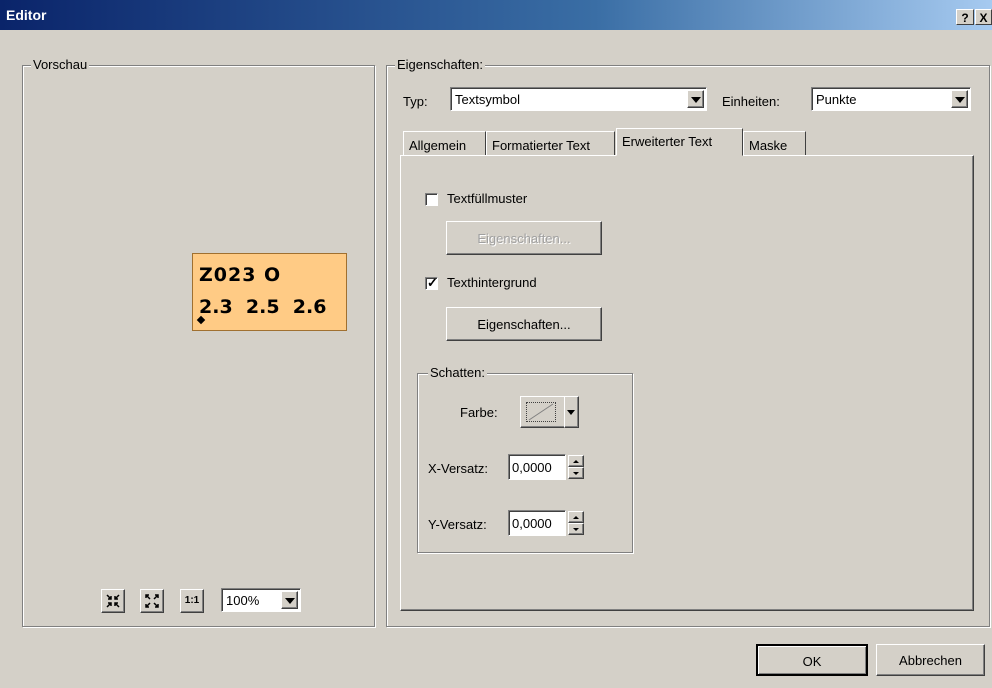 The height and width of the screenshot is (688, 992). I want to click on cancel-label: Abbrechen, so click(930, 660).